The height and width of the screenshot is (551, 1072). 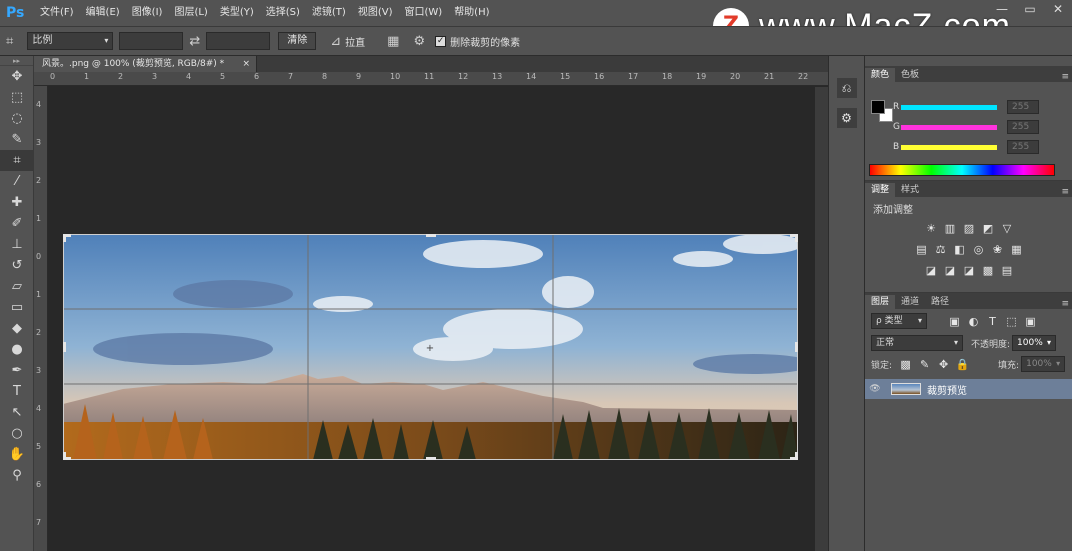 What do you see at coordinates (17, 244) in the screenshot?
I see `stamp-tool-icon: ⊥` at bounding box center [17, 244].